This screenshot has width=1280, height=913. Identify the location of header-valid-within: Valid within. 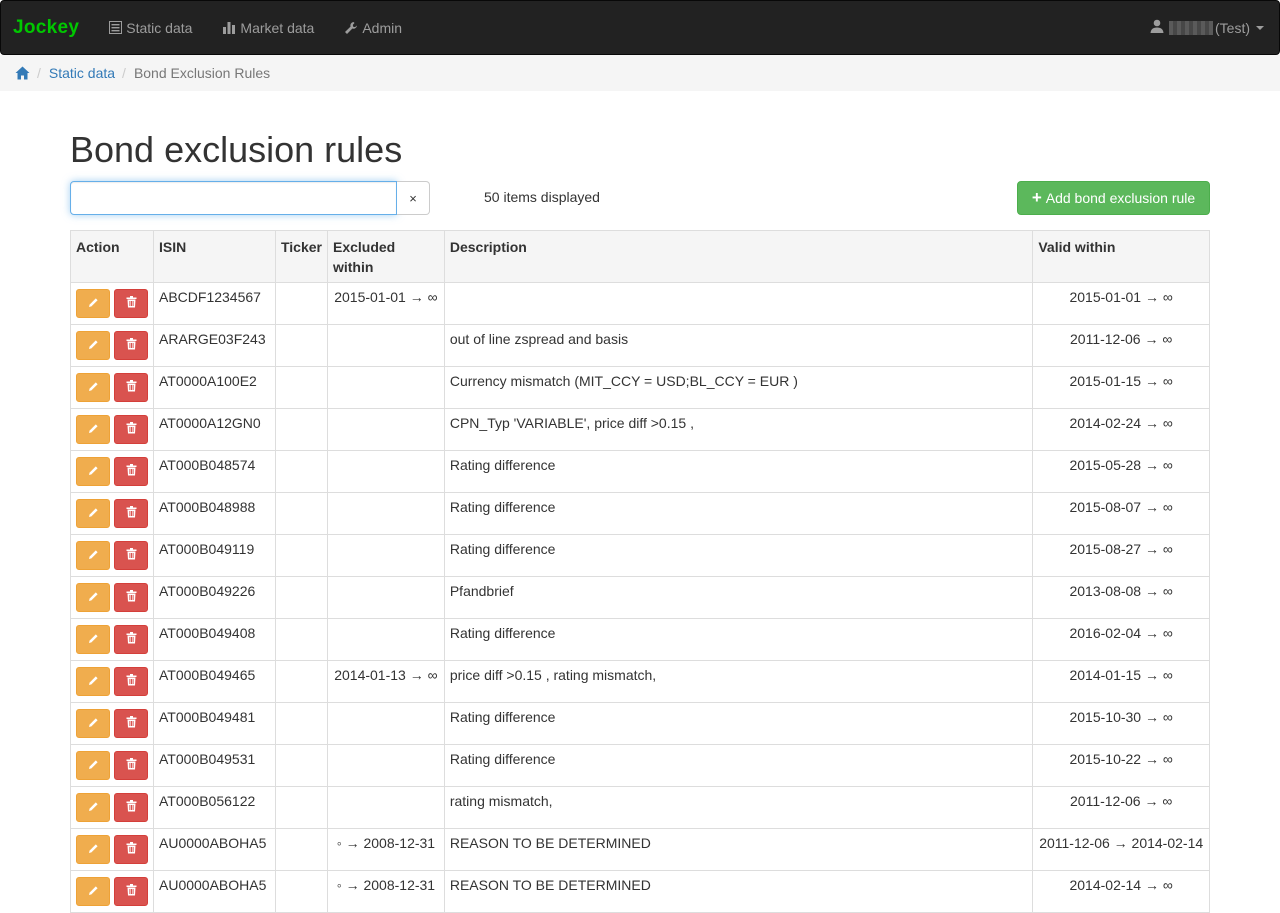
(1121, 256).